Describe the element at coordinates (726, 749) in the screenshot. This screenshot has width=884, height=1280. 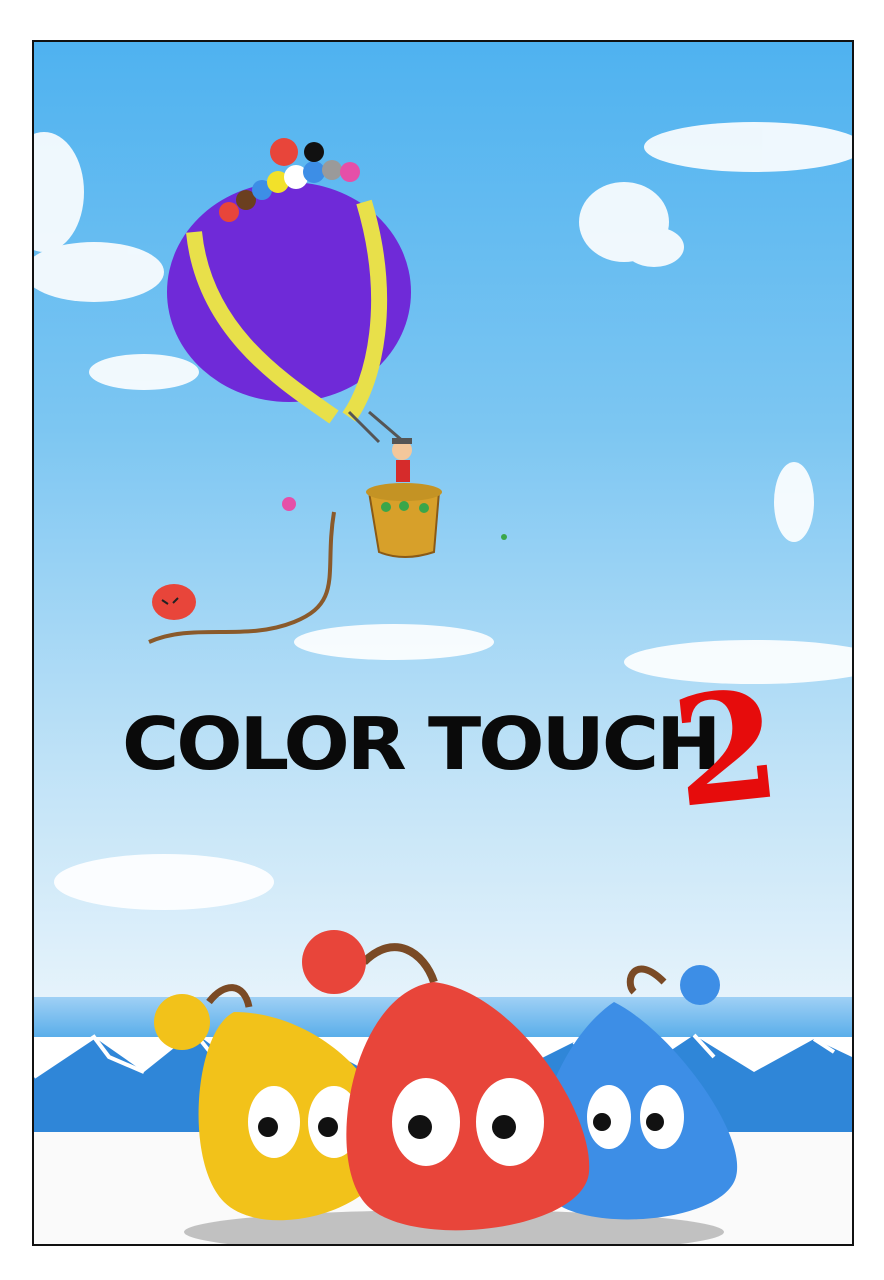
I see `title-number: 2` at that location.